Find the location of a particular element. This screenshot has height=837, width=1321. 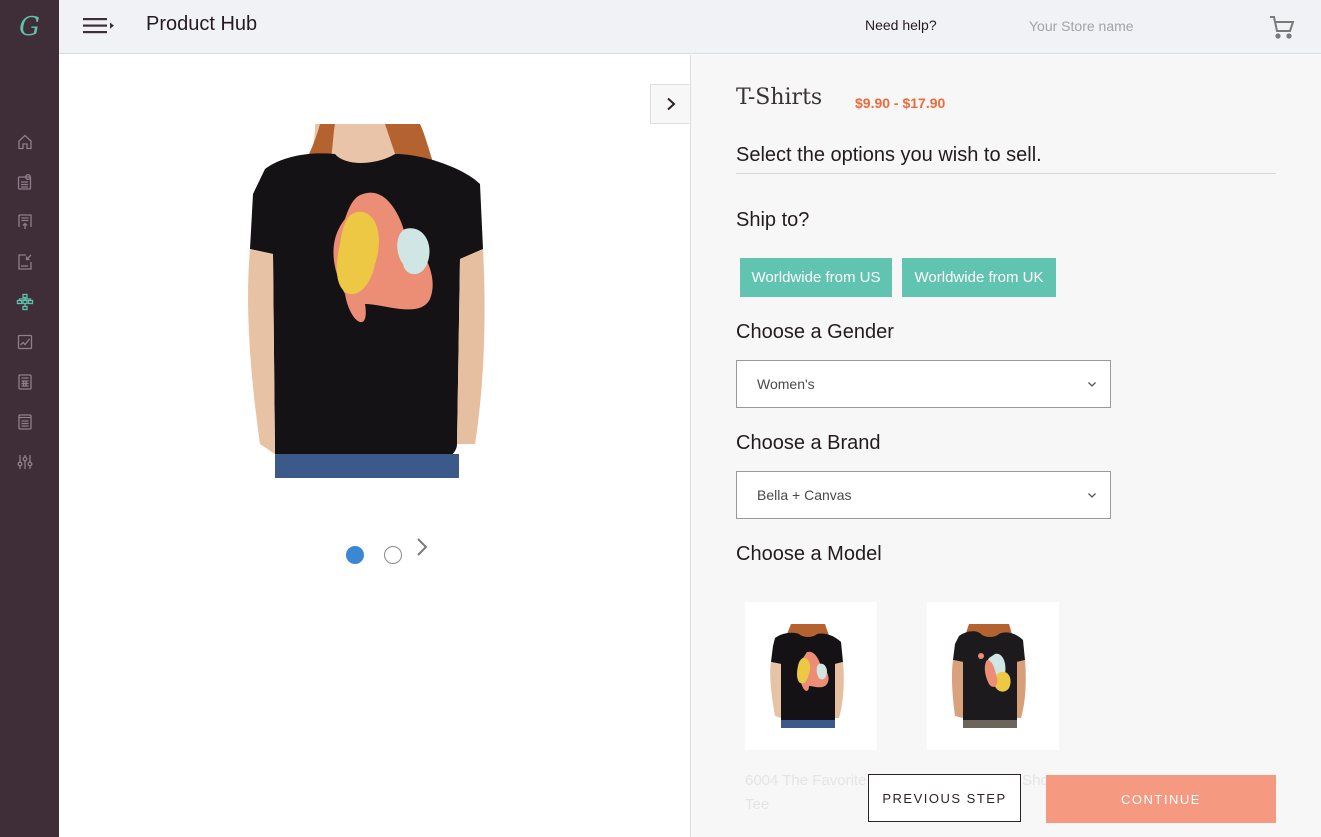

cart-icon is located at coordinates (1282, 27).